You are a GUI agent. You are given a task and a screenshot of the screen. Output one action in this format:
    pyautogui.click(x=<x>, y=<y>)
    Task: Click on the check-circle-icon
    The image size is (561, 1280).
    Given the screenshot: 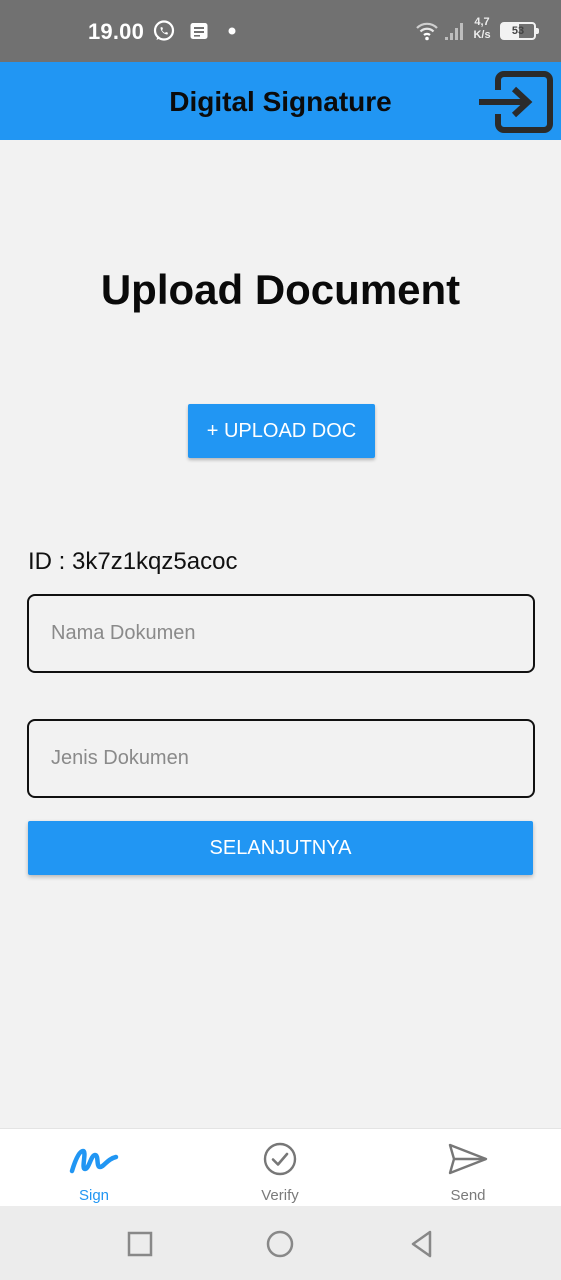 What is the action you would take?
    pyautogui.click(x=280, y=1159)
    